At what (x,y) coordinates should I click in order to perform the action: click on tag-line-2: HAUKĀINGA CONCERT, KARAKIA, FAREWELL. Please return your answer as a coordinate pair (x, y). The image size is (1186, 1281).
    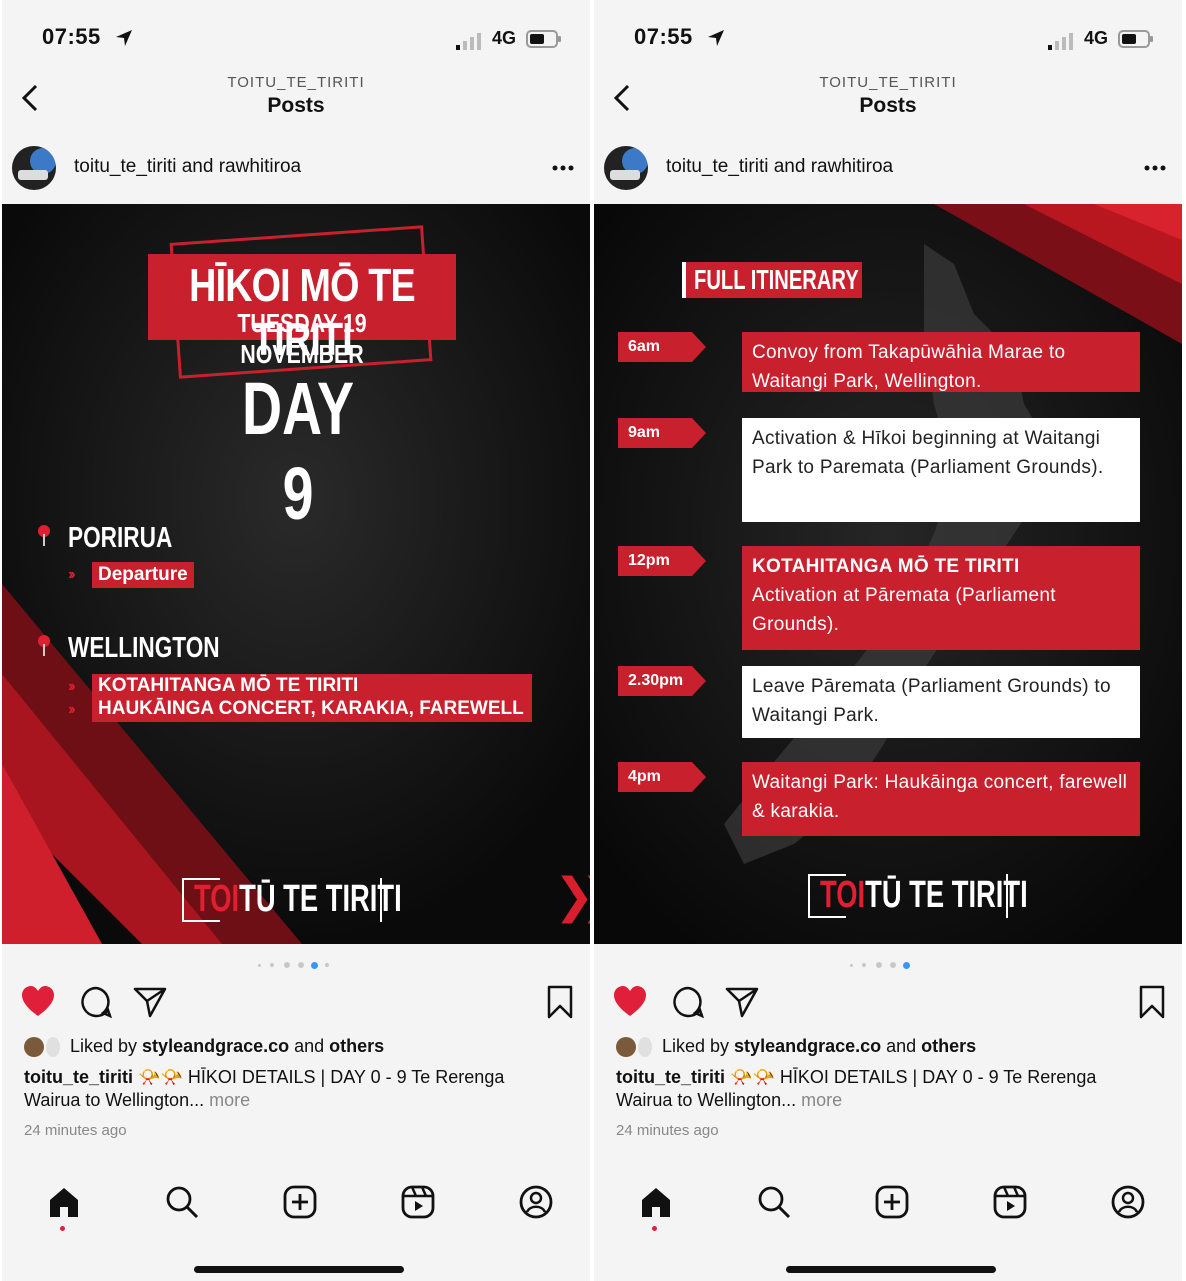
    Looking at the image, I should click on (311, 708).